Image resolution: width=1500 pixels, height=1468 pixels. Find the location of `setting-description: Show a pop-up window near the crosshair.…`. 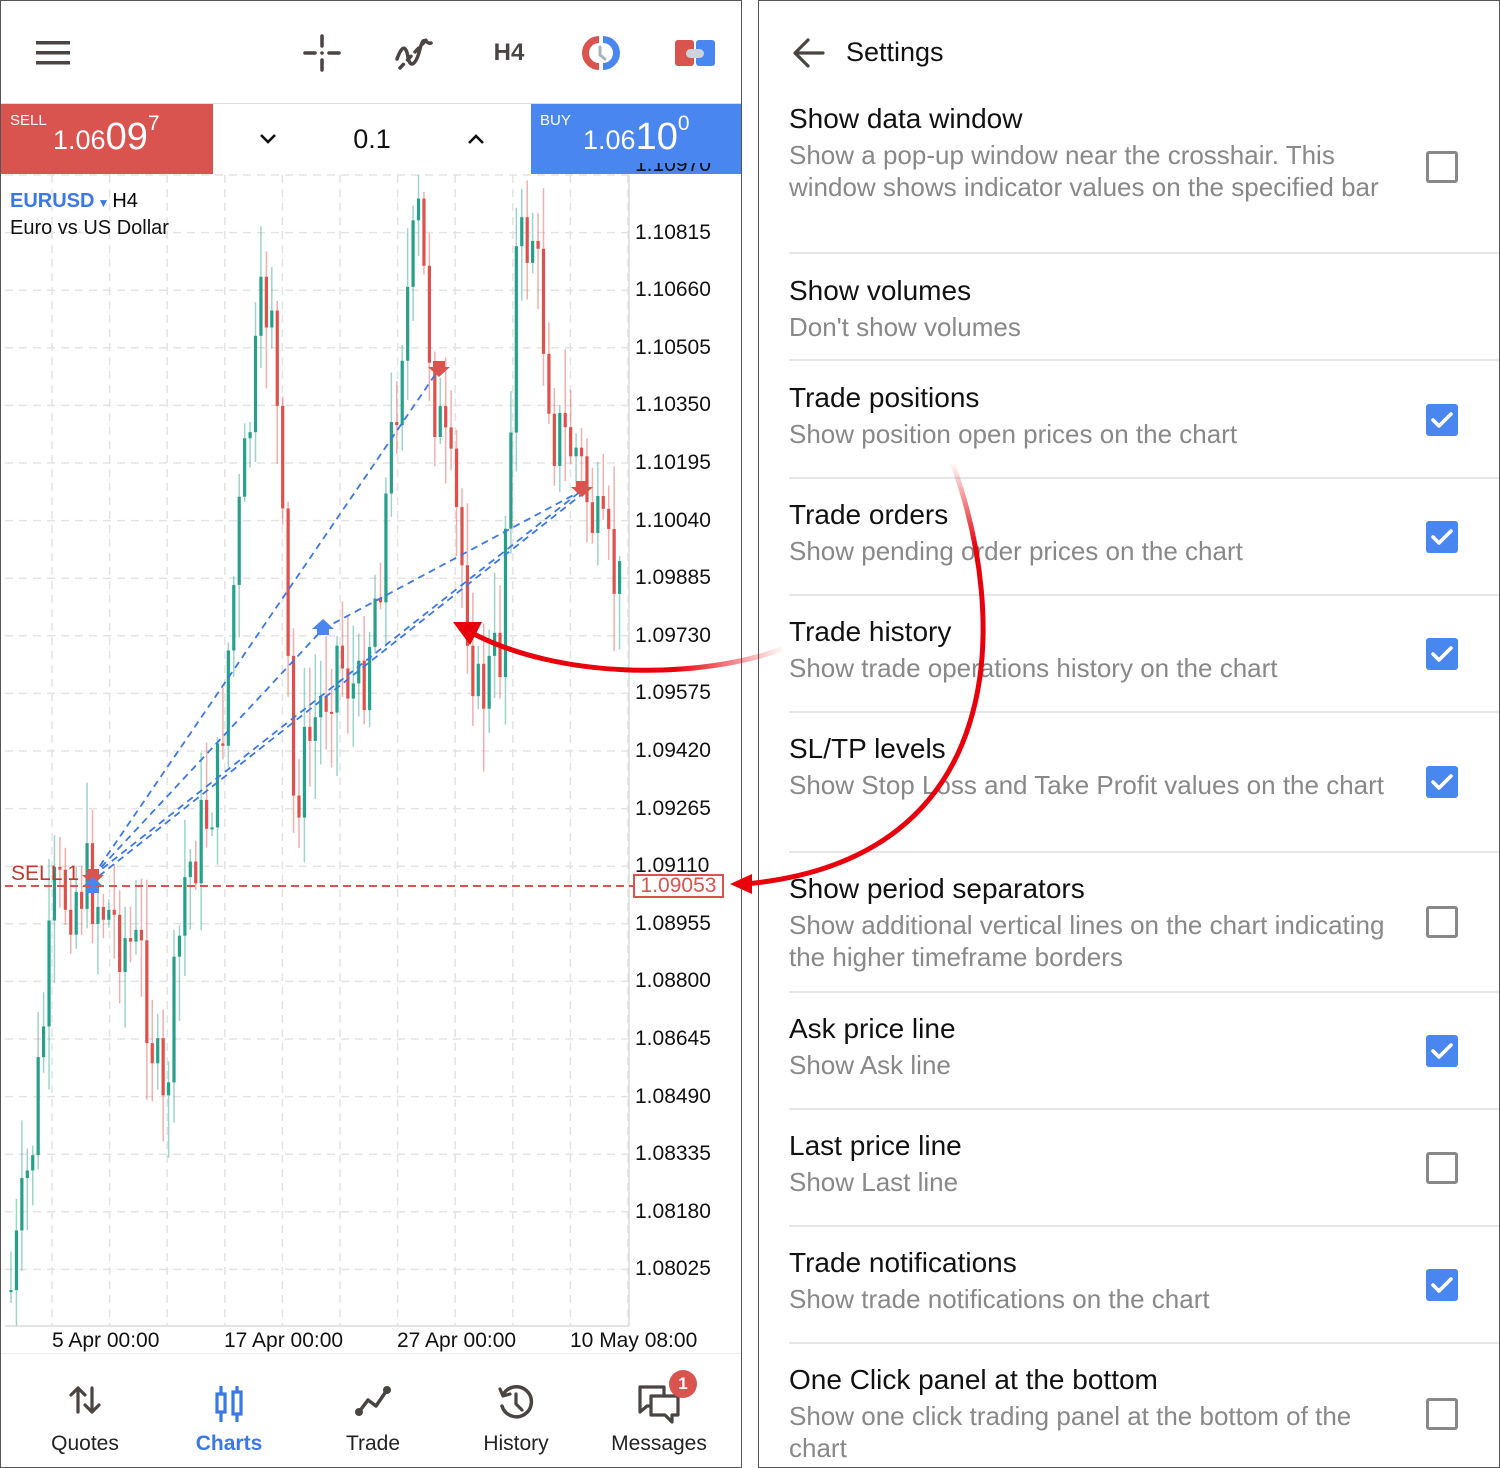

setting-description: Show a pop-up window near the crosshair.… is located at coordinates (1084, 171).